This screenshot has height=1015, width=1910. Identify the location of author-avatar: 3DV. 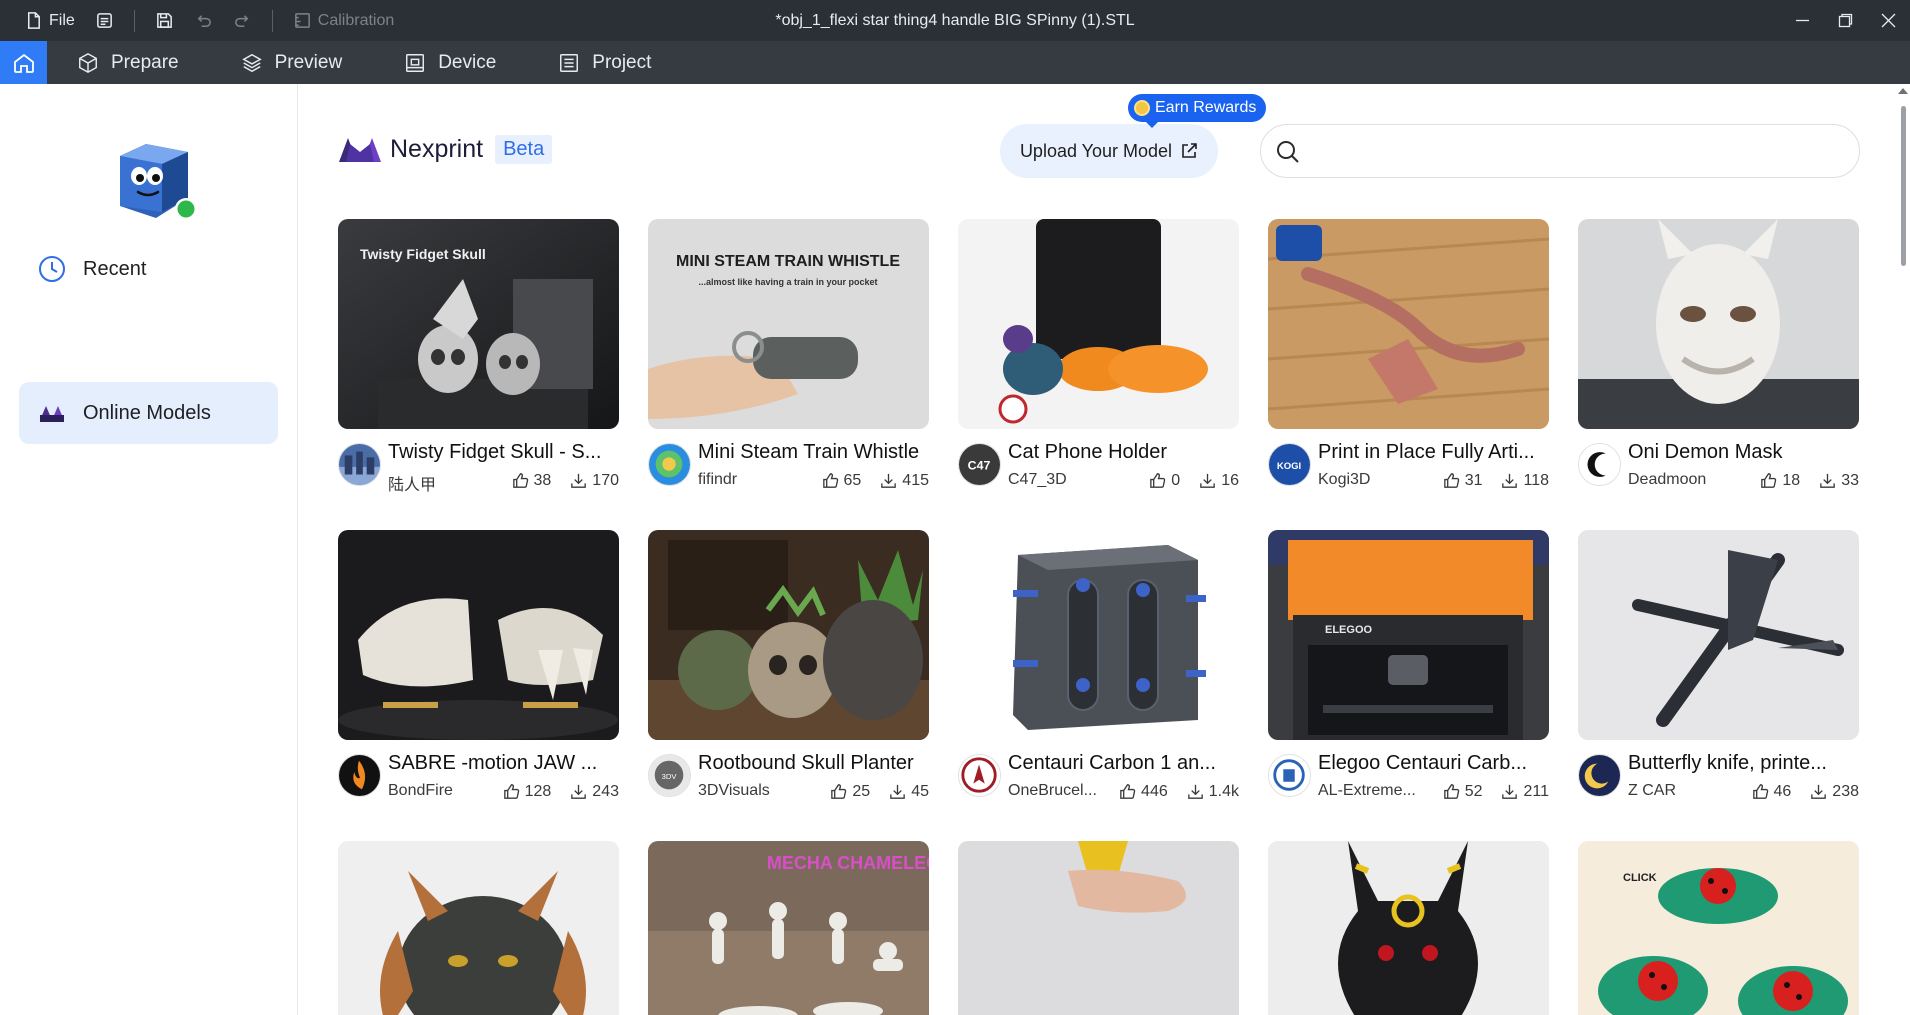
(669, 775).